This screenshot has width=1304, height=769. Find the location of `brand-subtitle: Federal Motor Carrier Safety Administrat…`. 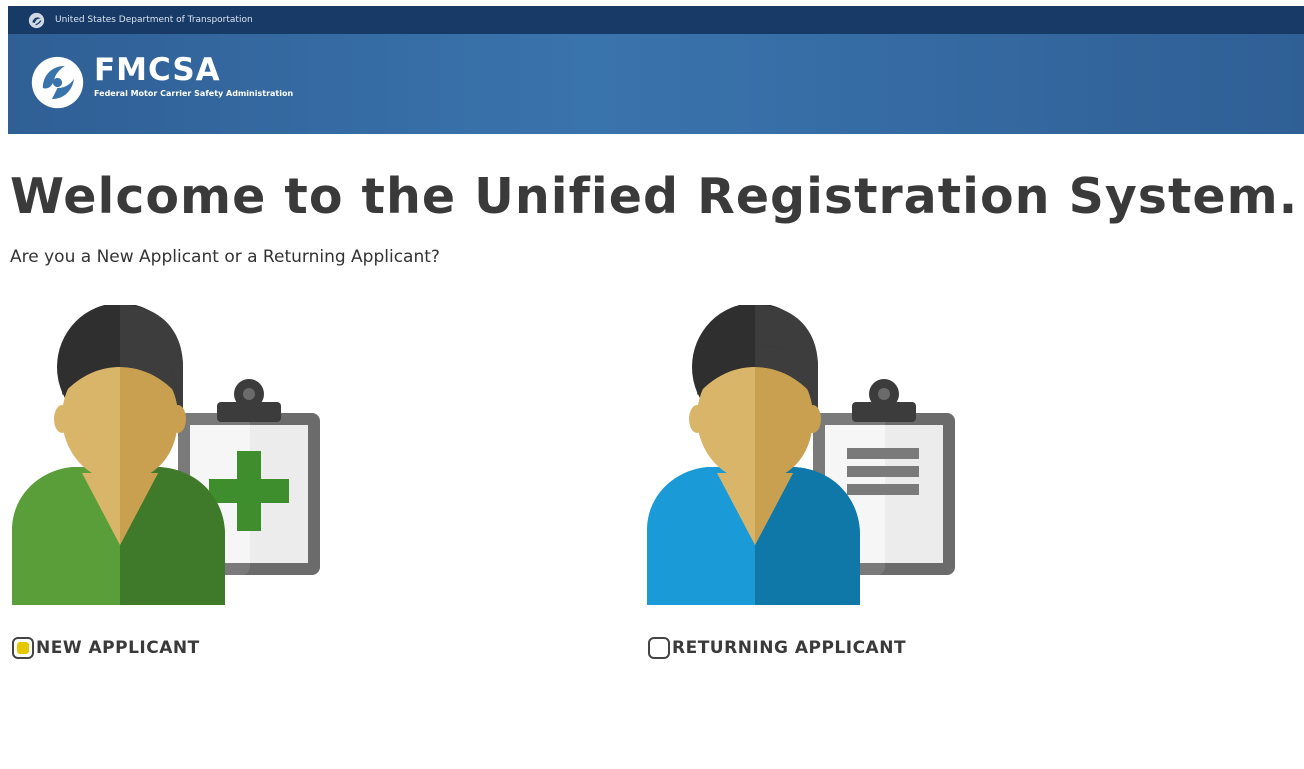

brand-subtitle: Federal Motor Carrier Safety Administrat… is located at coordinates (194, 93).